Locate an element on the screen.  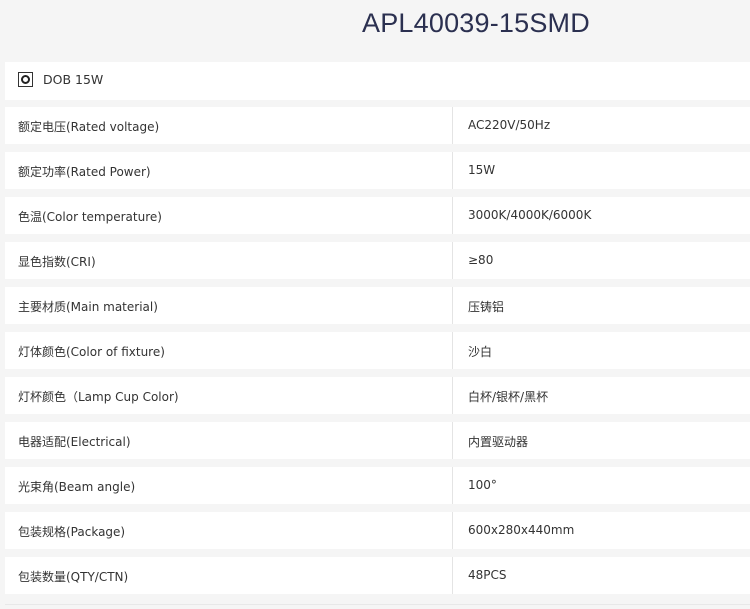
spec-value: 48PCS is located at coordinates (487, 575).